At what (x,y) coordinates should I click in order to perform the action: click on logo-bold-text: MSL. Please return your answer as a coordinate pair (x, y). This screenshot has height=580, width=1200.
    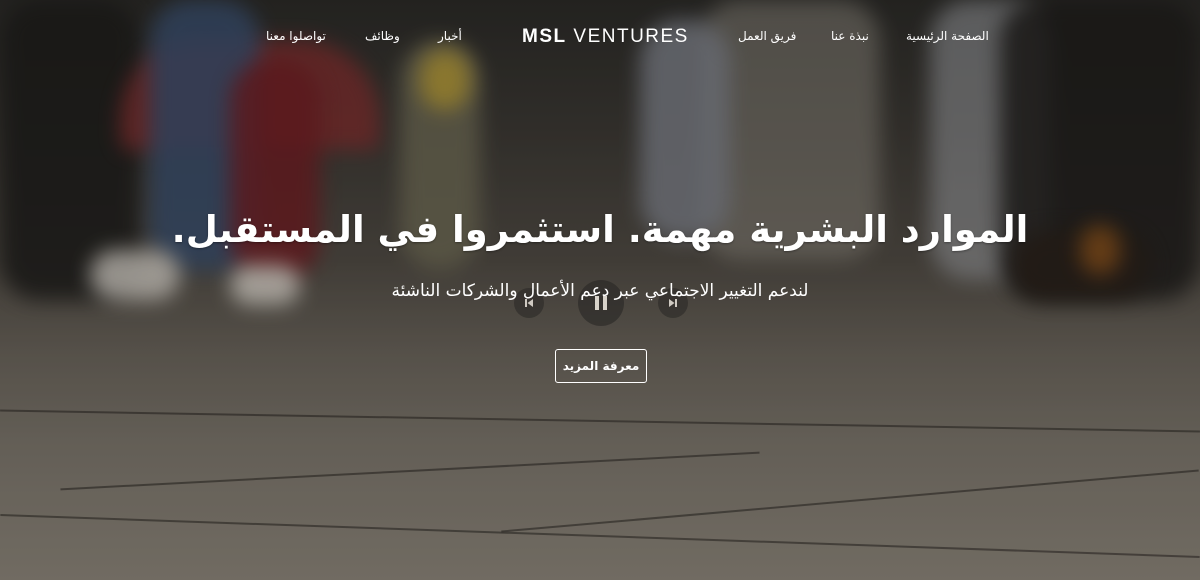
    Looking at the image, I should click on (544, 36).